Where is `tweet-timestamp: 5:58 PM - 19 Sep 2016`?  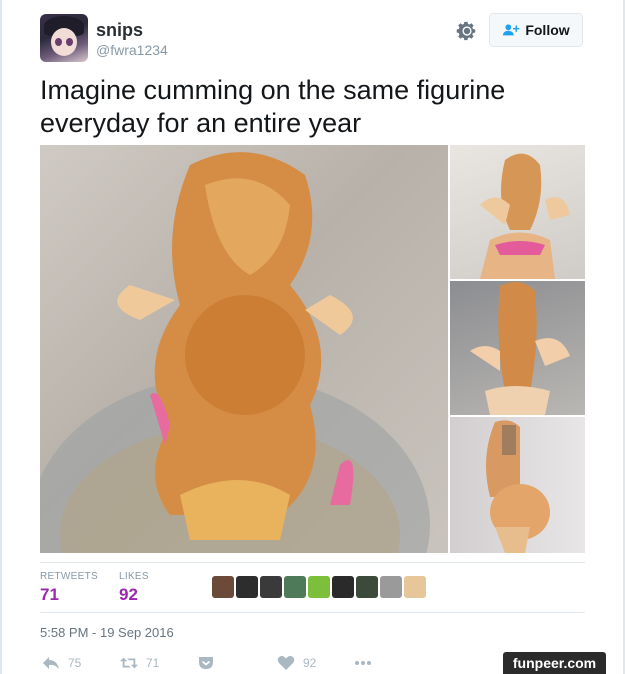 tweet-timestamp: 5:58 PM - 19 Sep 2016 is located at coordinates (107, 632).